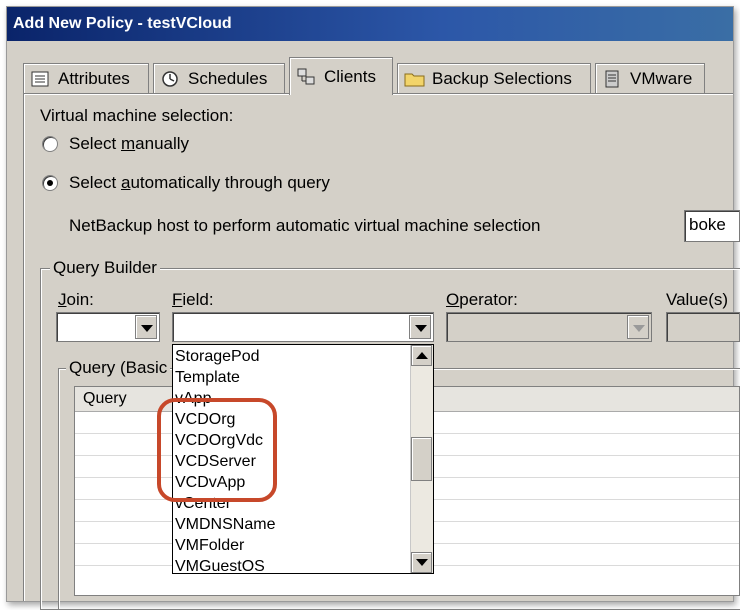 Image resolution: width=740 pixels, height=610 pixels. I want to click on scroll-thumb, so click(421, 459).